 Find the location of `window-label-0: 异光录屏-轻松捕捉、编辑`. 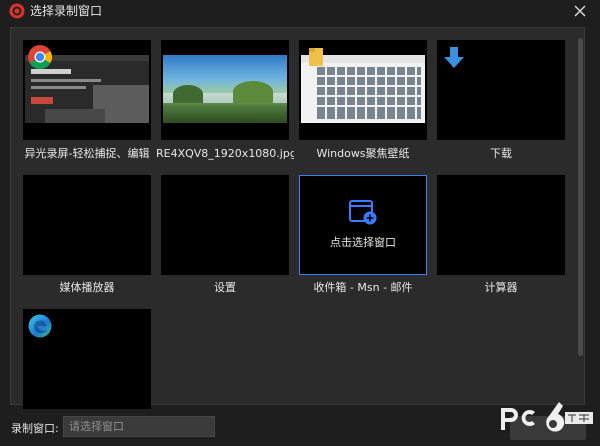

window-label-0: 异光录屏-轻松捕捉、编辑 is located at coordinates (87, 153).